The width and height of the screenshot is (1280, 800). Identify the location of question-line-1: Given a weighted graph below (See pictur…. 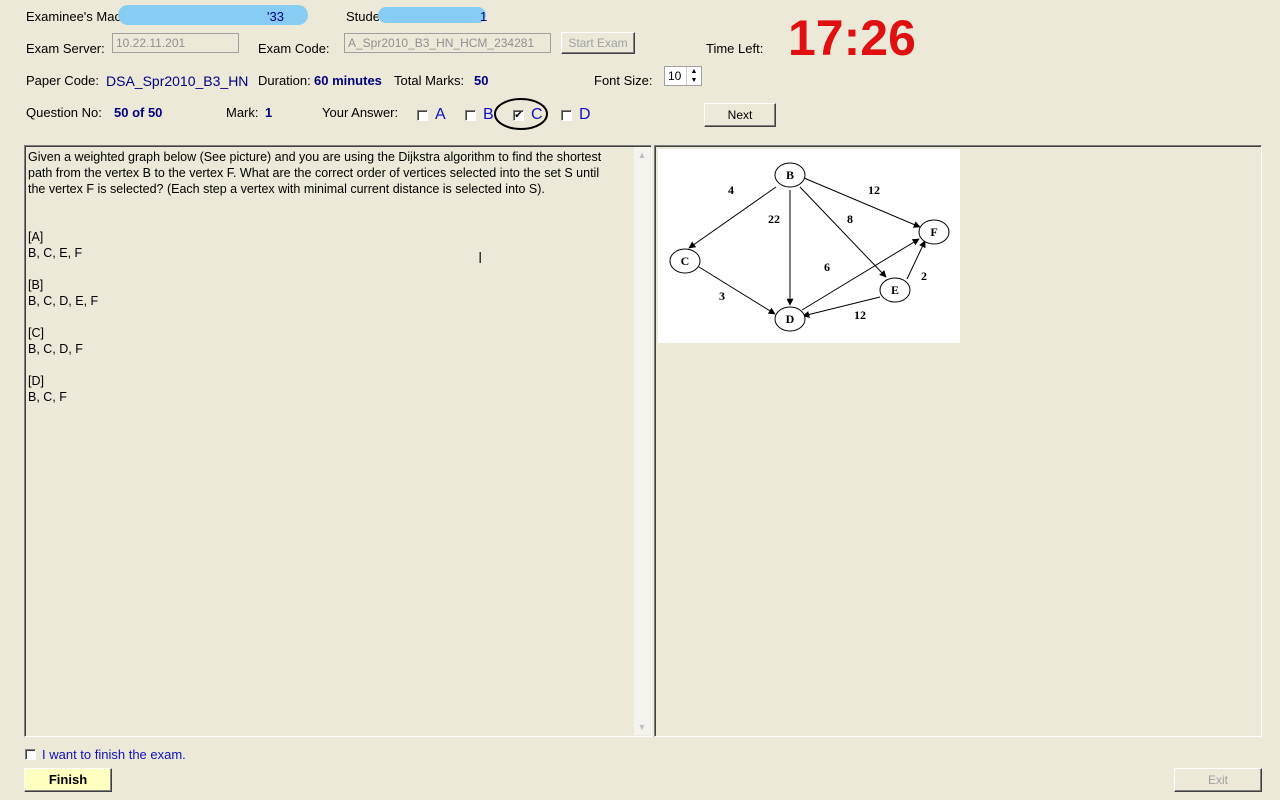
(315, 157).